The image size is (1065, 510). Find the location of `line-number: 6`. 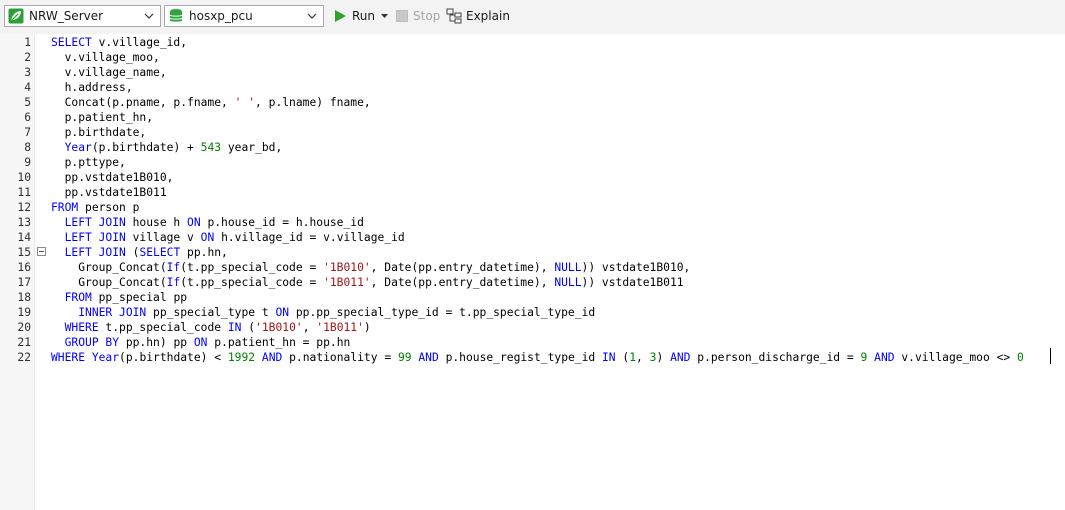

line-number: 6 is located at coordinates (27, 117).